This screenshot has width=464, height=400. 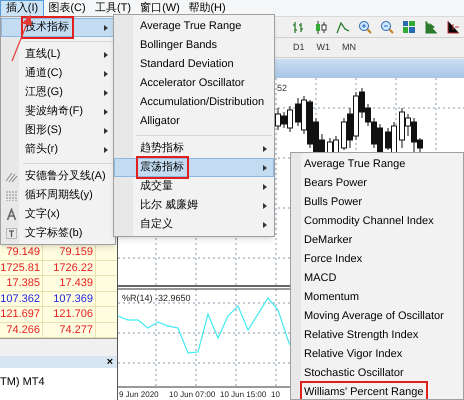 I want to click on letter-icon, so click(x=11, y=214).